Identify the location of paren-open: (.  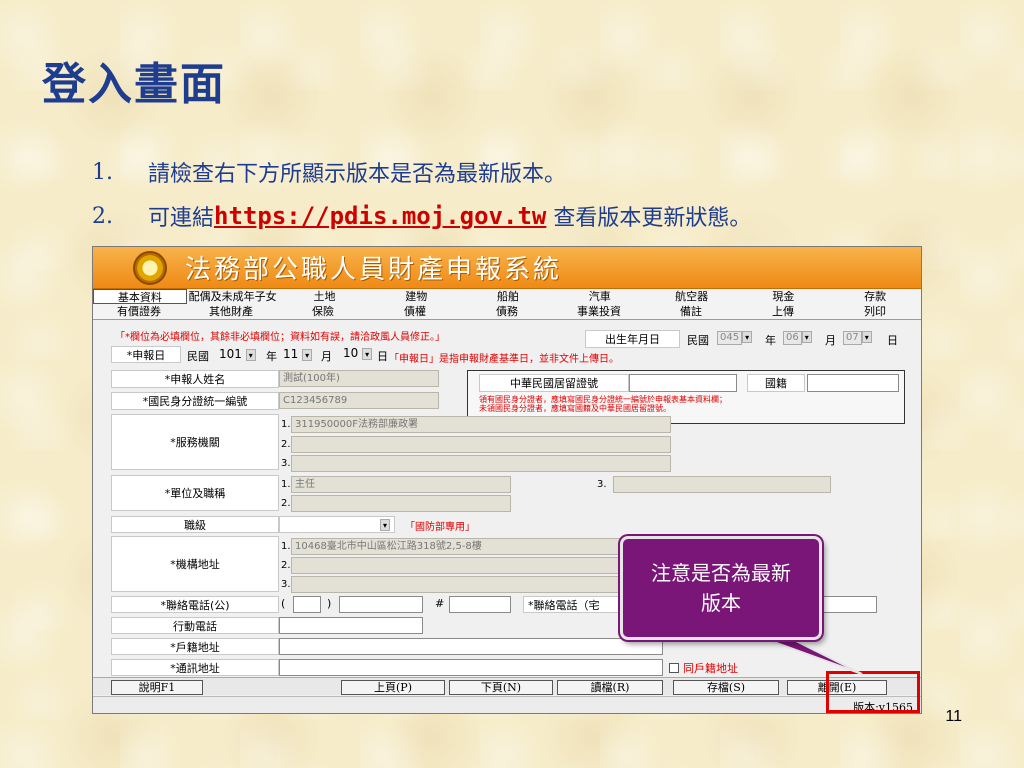
(283, 603).